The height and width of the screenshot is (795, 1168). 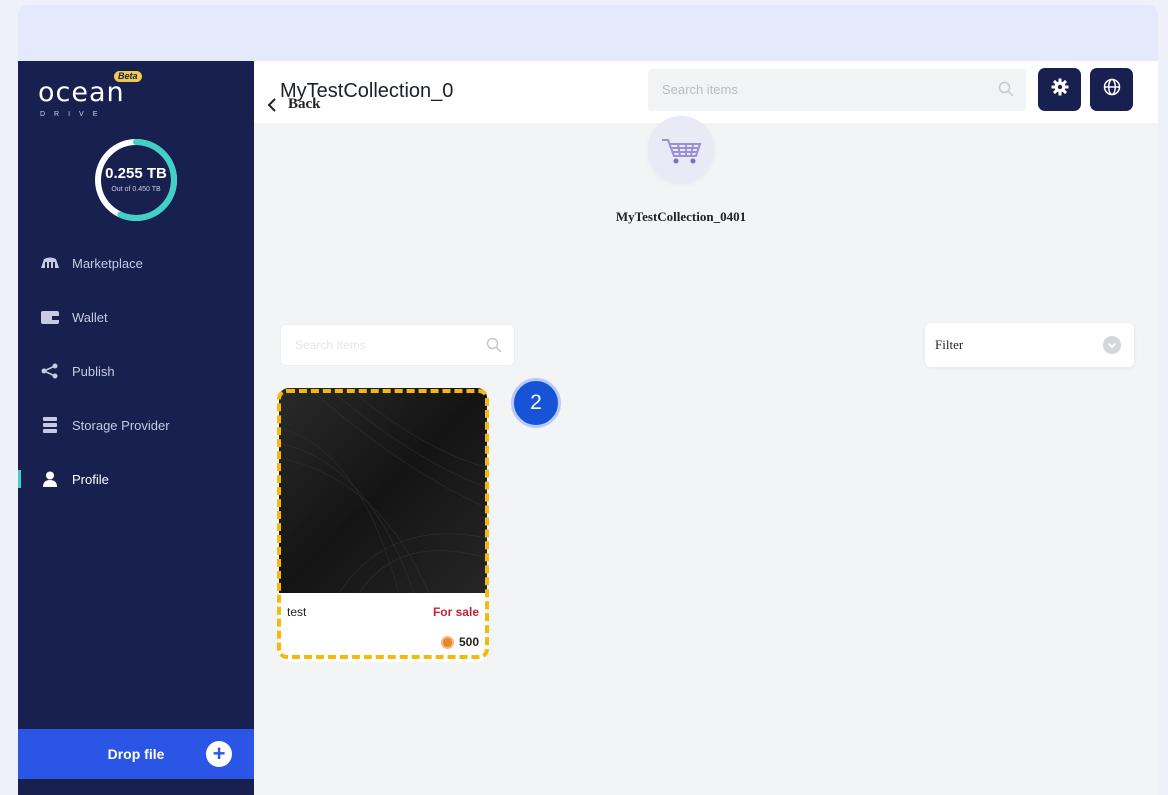 What do you see at coordinates (700, 89) in the screenshot?
I see `search-placeholder: Search items` at bounding box center [700, 89].